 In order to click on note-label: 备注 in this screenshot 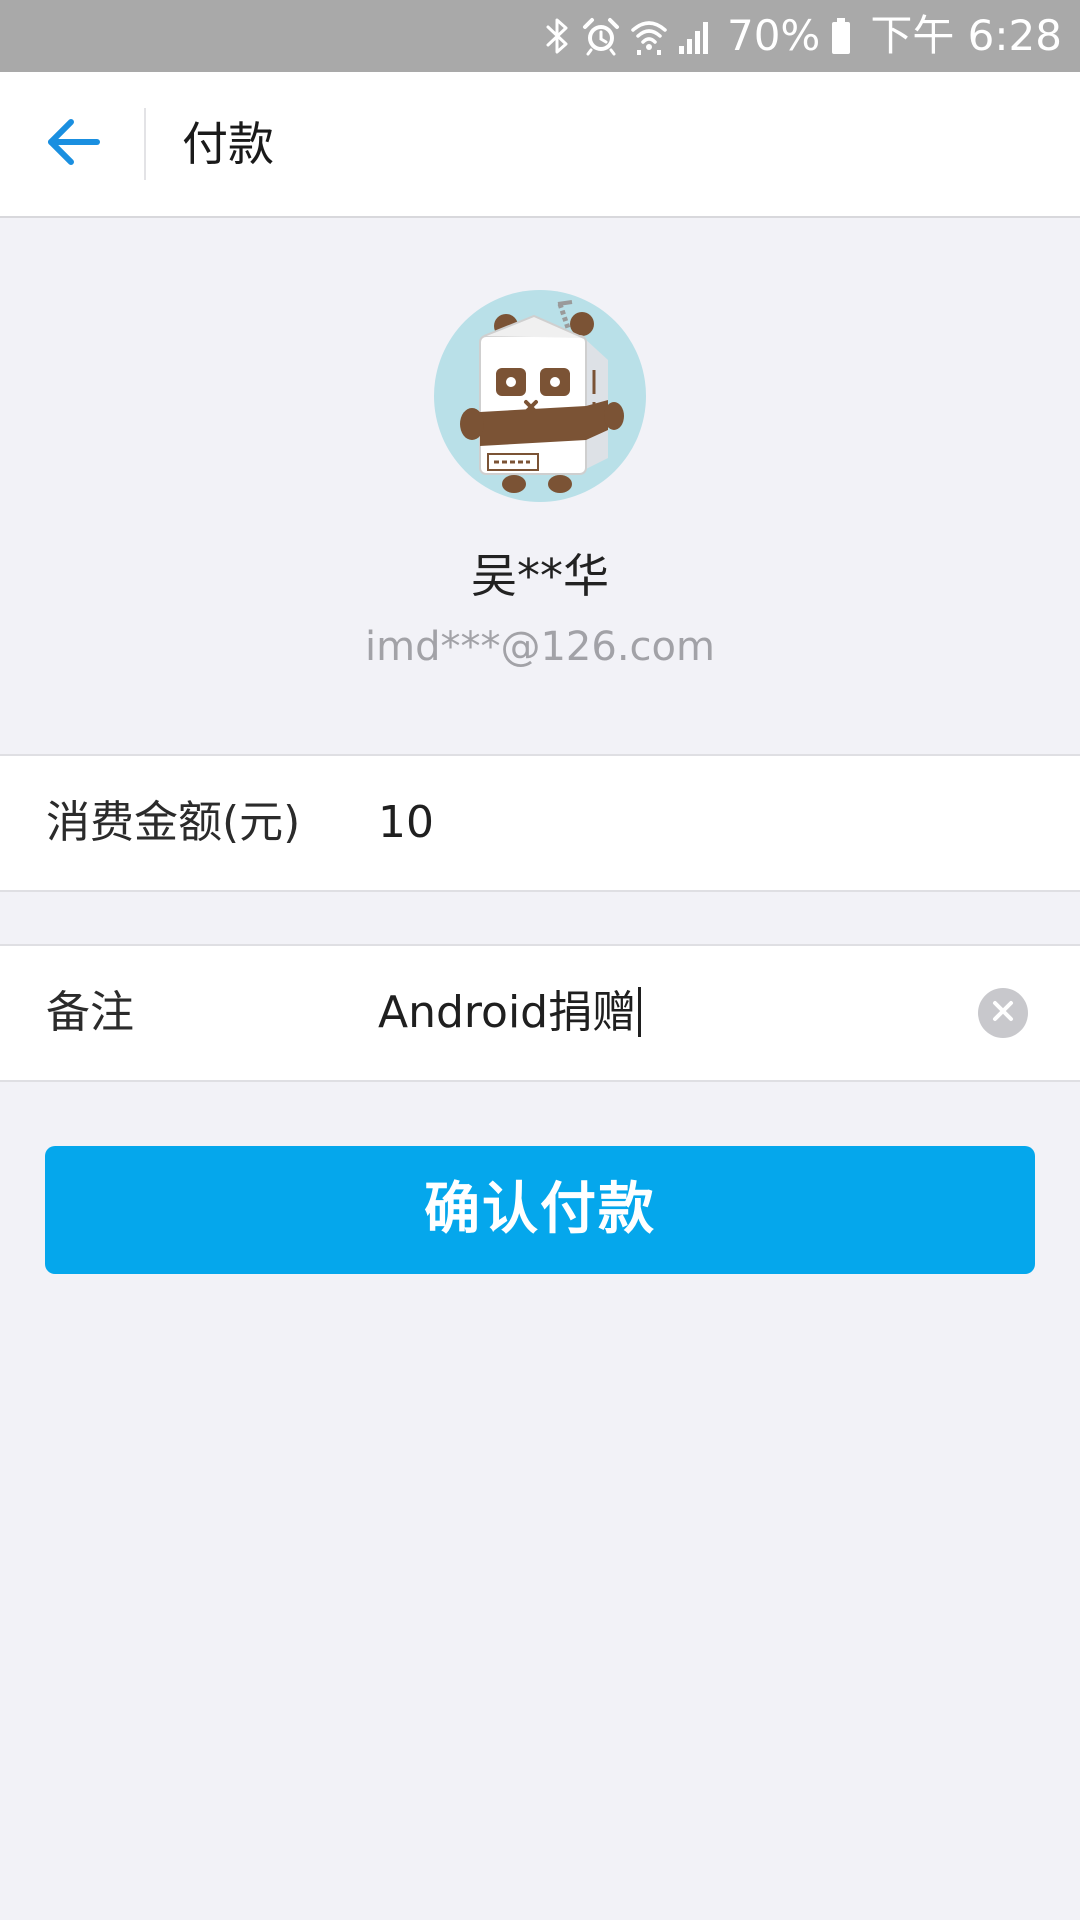, I will do `click(90, 1012)`.